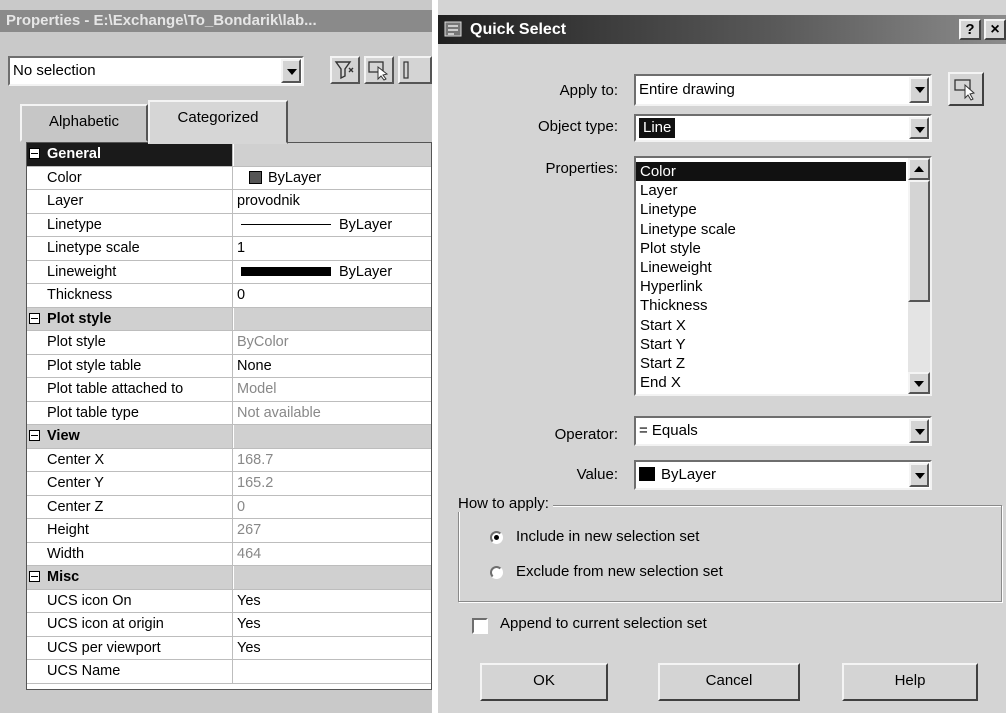 The image size is (1006, 713). What do you see at coordinates (229, 343) in the screenshot?
I see `property-row: Plot style ByColor` at bounding box center [229, 343].